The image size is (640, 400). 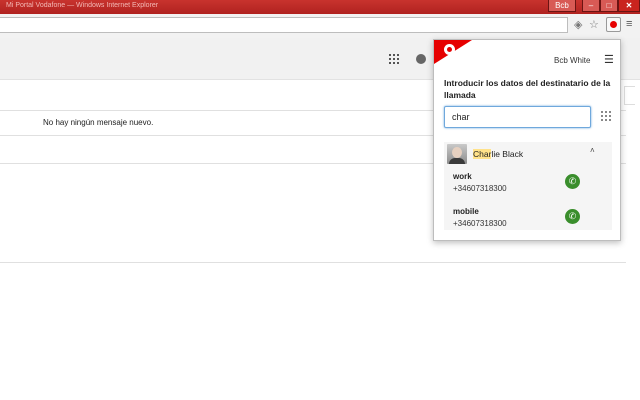 I want to click on close-button: ✕, so click(x=629, y=6).